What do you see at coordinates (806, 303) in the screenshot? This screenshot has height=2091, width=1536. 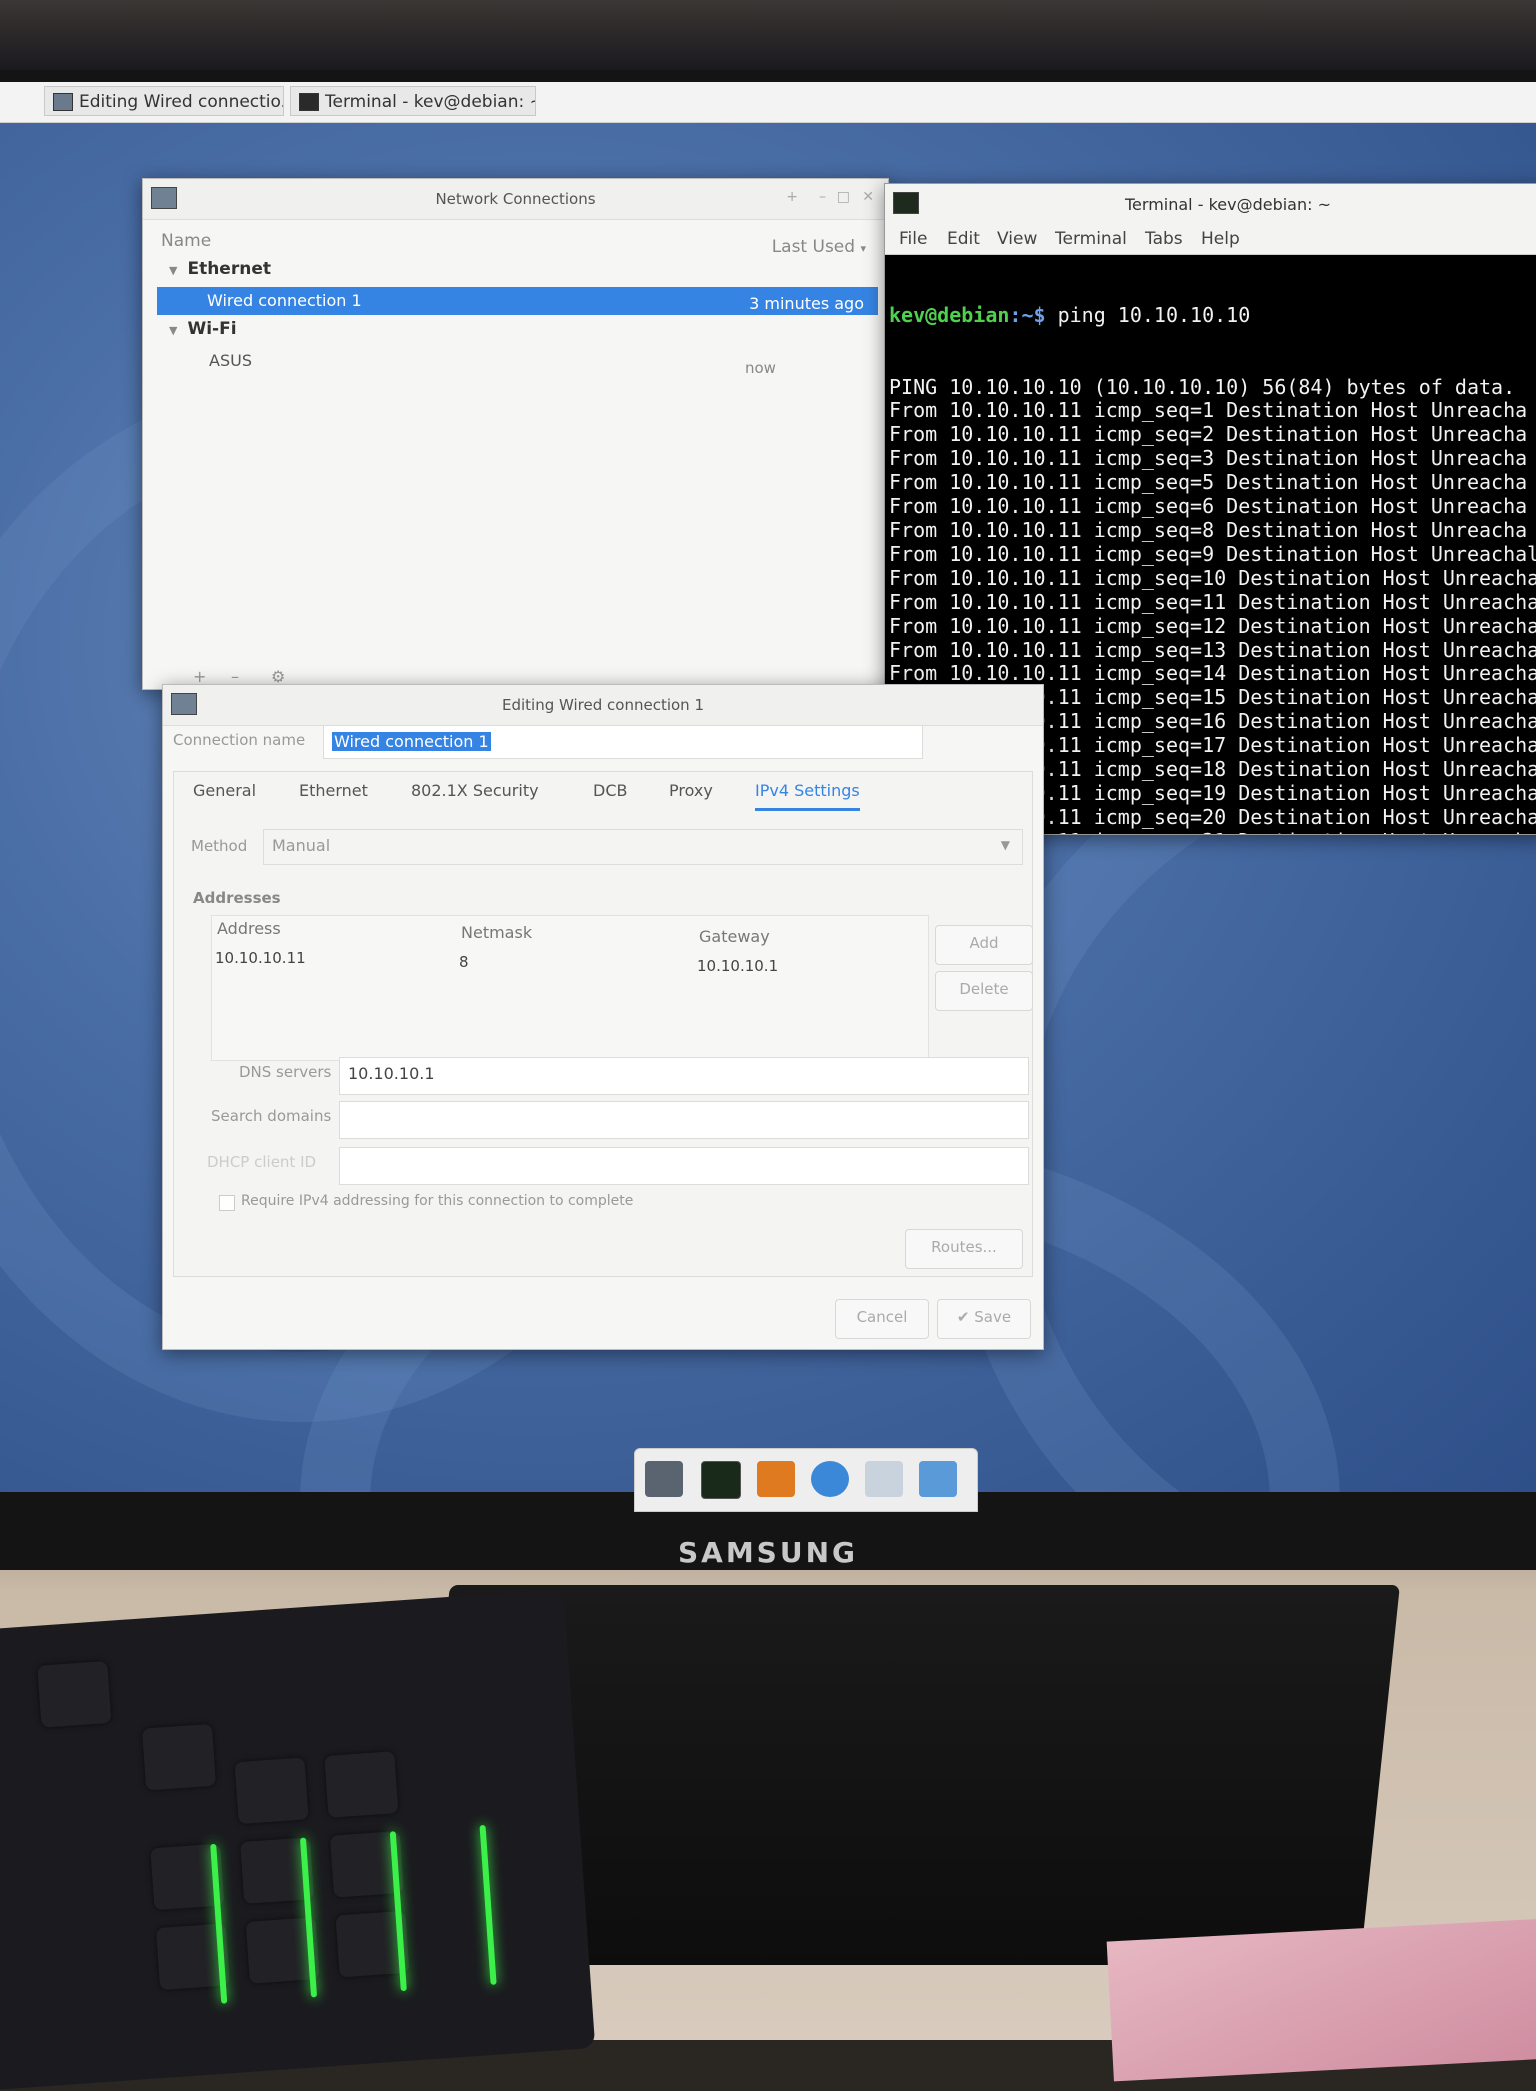 I see `connection-last-used: 3 minutes ago` at bounding box center [806, 303].